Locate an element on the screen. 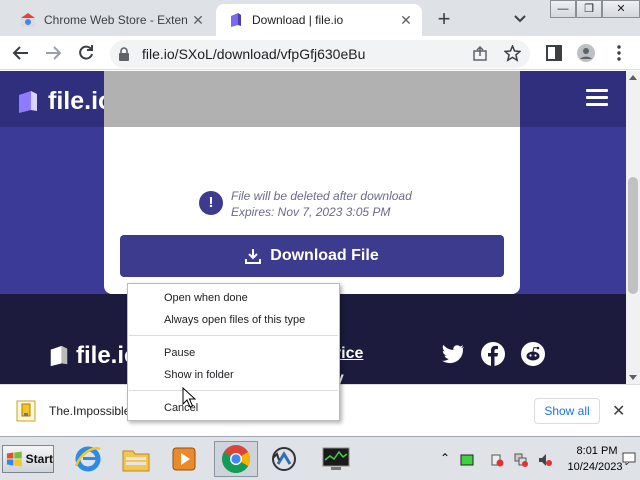 This screenshot has width=640, height=480. media-player-icon is located at coordinates (184, 459).